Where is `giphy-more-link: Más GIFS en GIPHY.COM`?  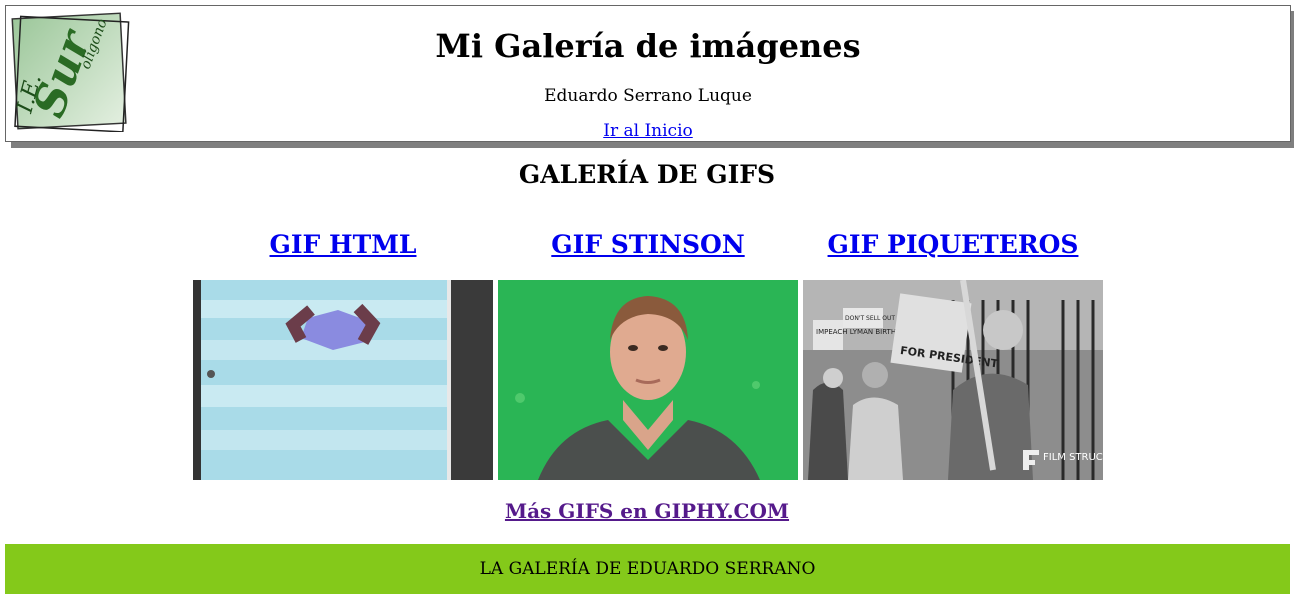 giphy-more-link: Más GIFS en GIPHY.COM is located at coordinates (647, 511).